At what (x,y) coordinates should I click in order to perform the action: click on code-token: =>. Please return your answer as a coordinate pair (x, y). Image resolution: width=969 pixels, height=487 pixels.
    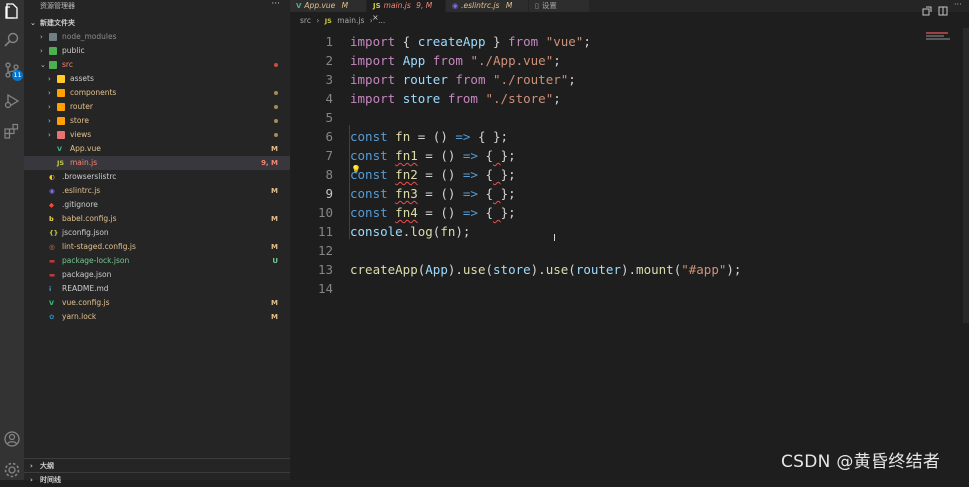
    Looking at the image, I should click on (470, 193).